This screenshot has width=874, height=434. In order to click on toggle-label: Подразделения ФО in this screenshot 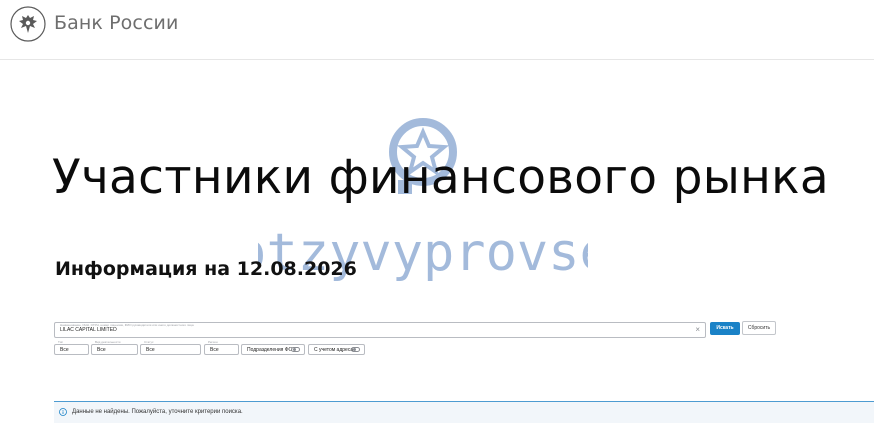, I will do `click(270, 350)`.